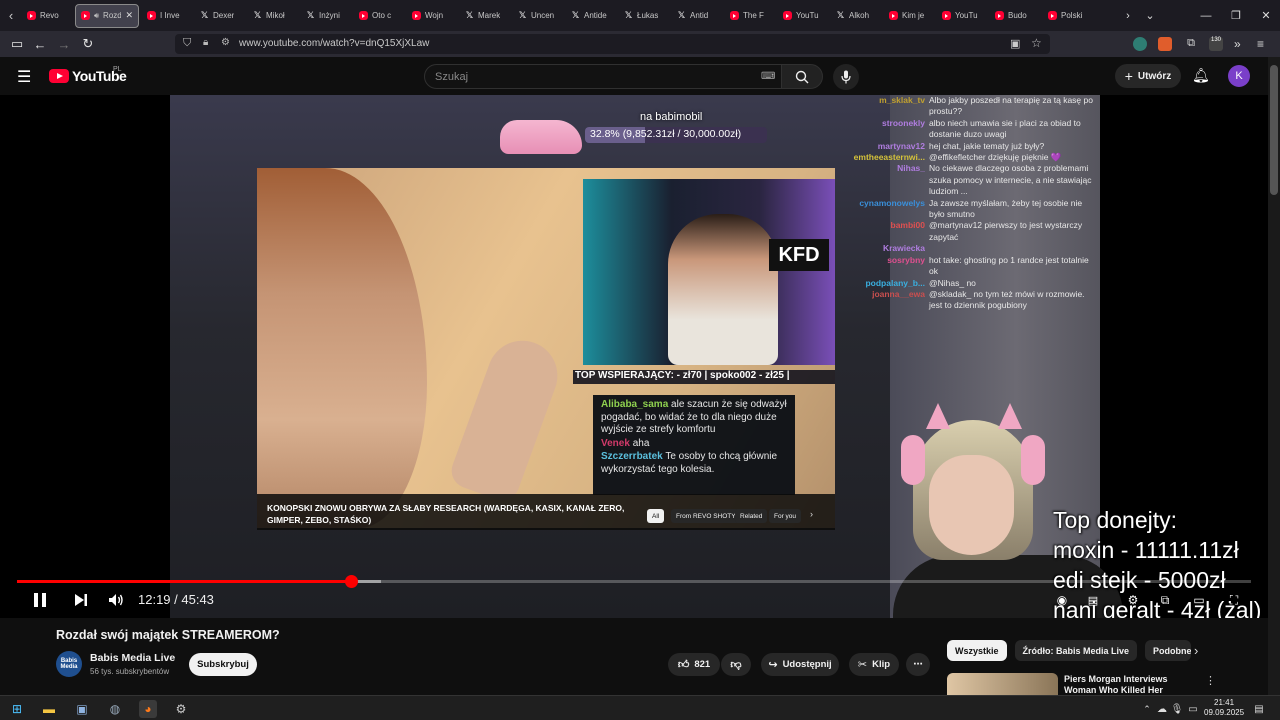  Describe the element at coordinates (1015, 43) in the screenshot. I see `reader-view-icon: ▣` at that location.